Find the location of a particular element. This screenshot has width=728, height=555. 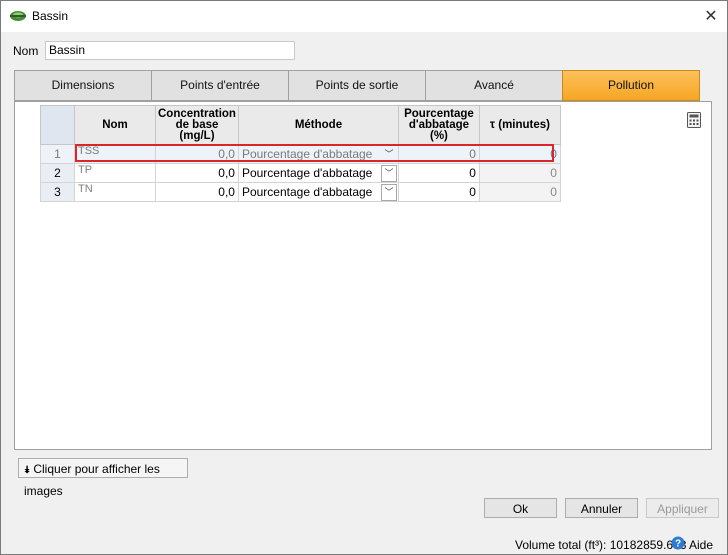

window-title: Bassin is located at coordinates (50, 16).